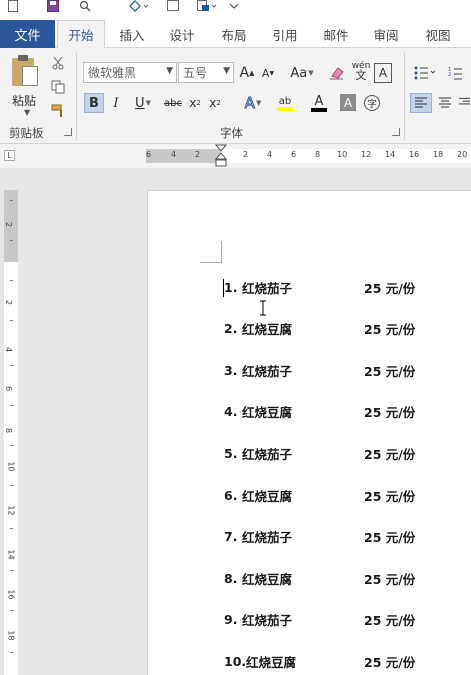  What do you see at coordinates (58, 87) in the screenshot?
I see `copy-icon` at bounding box center [58, 87].